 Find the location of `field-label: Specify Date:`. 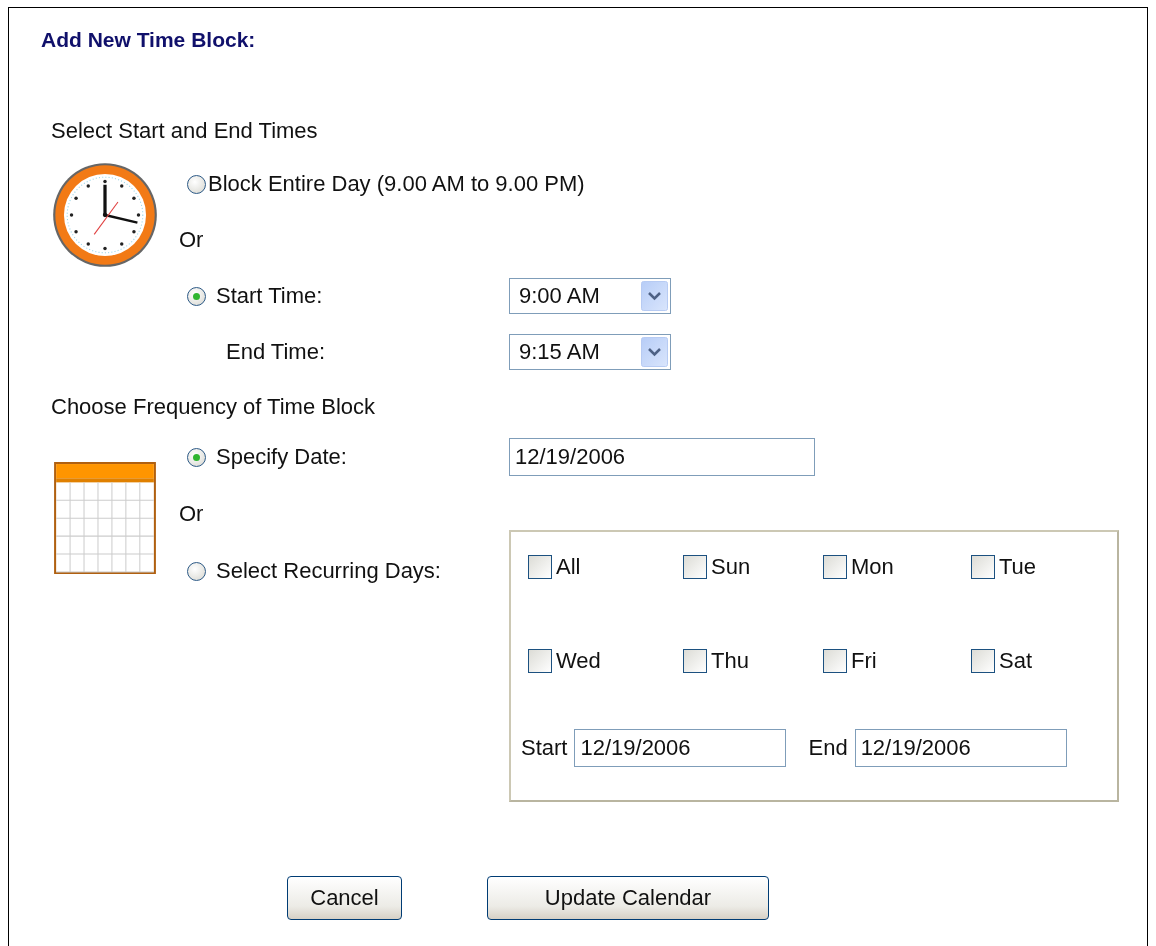

field-label: Specify Date: is located at coordinates (281, 457).